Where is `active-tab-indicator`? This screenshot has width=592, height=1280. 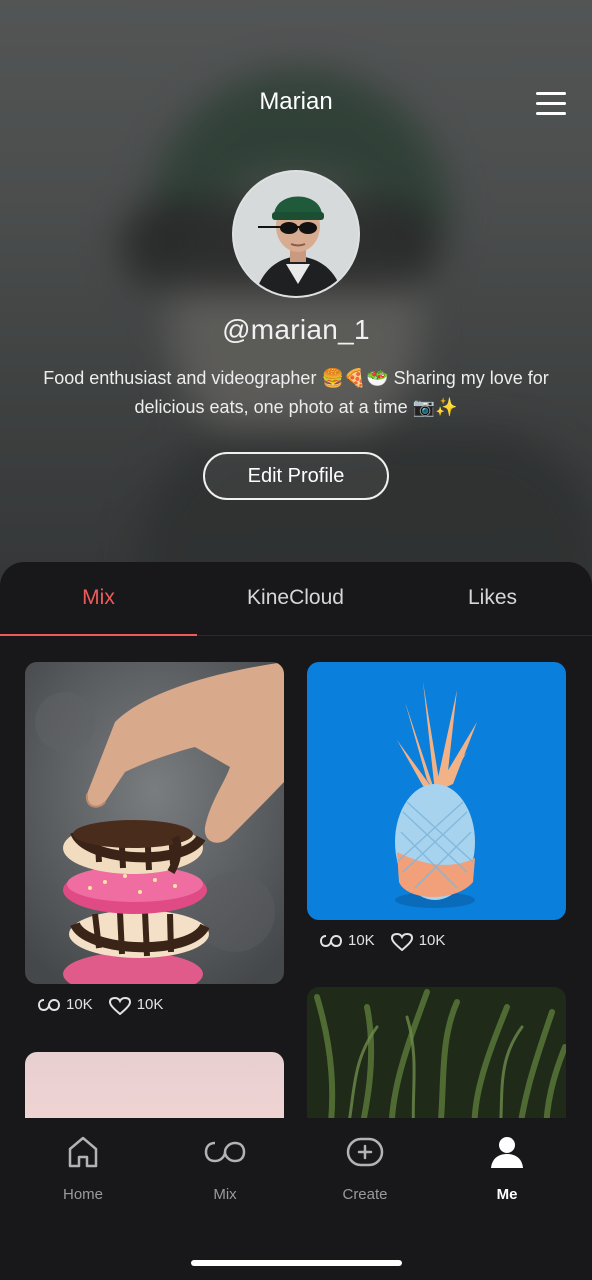 active-tab-indicator is located at coordinates (98, 635).